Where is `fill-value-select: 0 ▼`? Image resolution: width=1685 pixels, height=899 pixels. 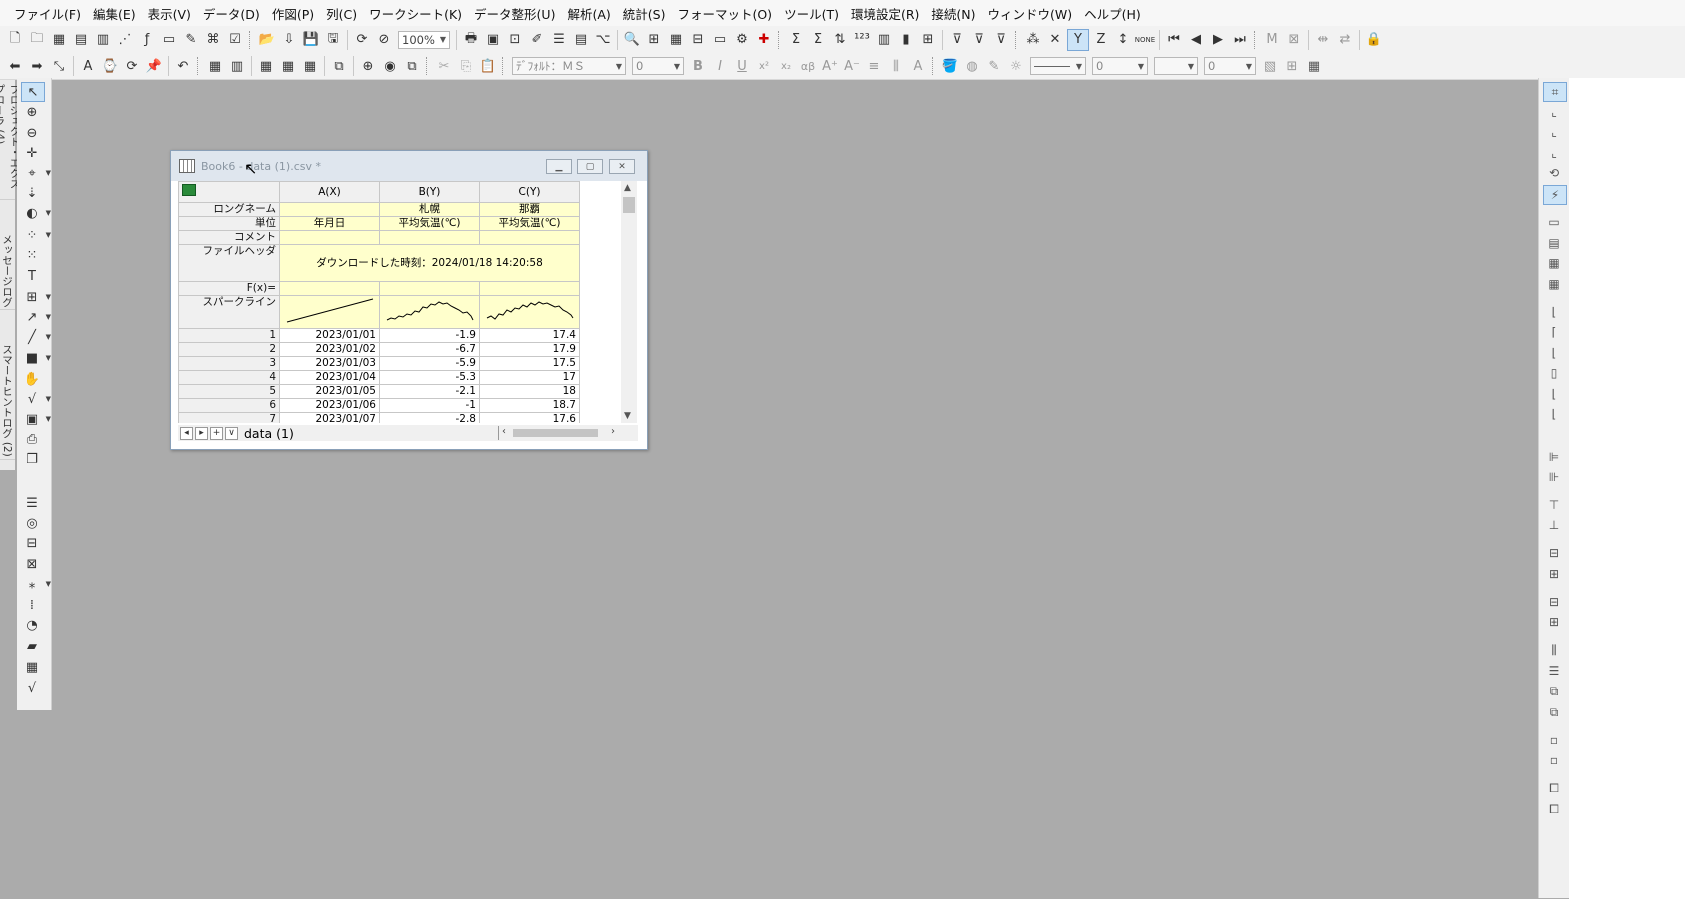
fill-value-select: 0 ▼ is located at coordinates (1230, 66).